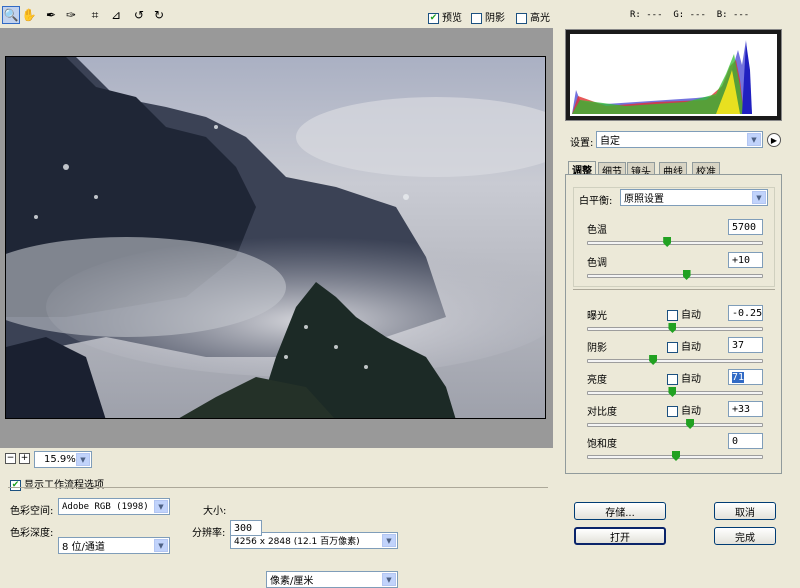  Describe the element at coordinates (673, 75) in the screenshot. I see `histogram-graph` at that location.